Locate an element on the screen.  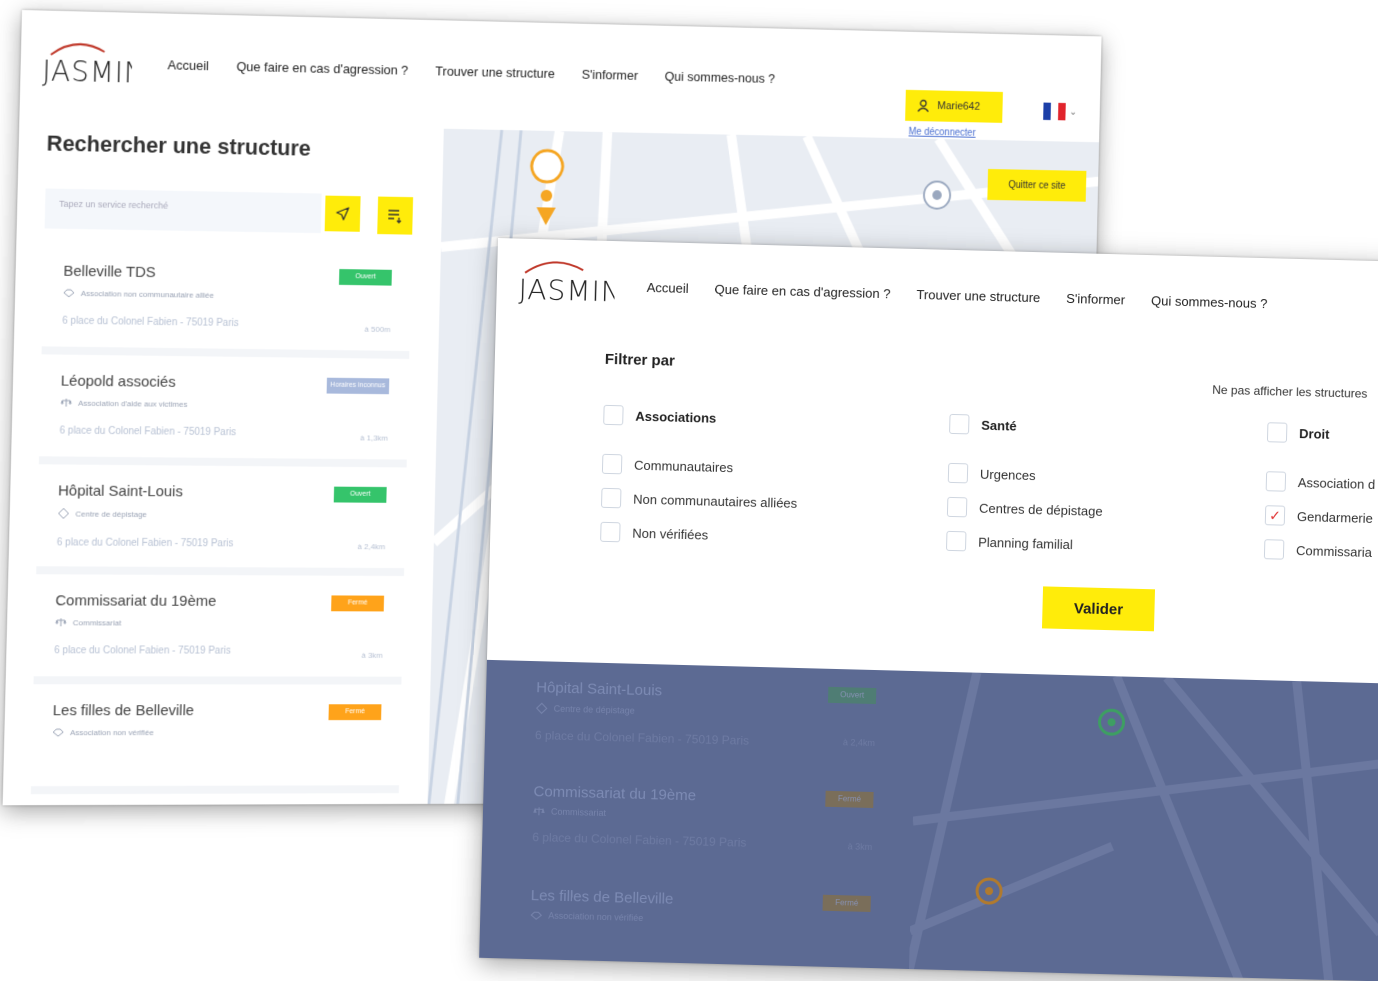
french-flag-icon is located at coordinates (1054, 112).